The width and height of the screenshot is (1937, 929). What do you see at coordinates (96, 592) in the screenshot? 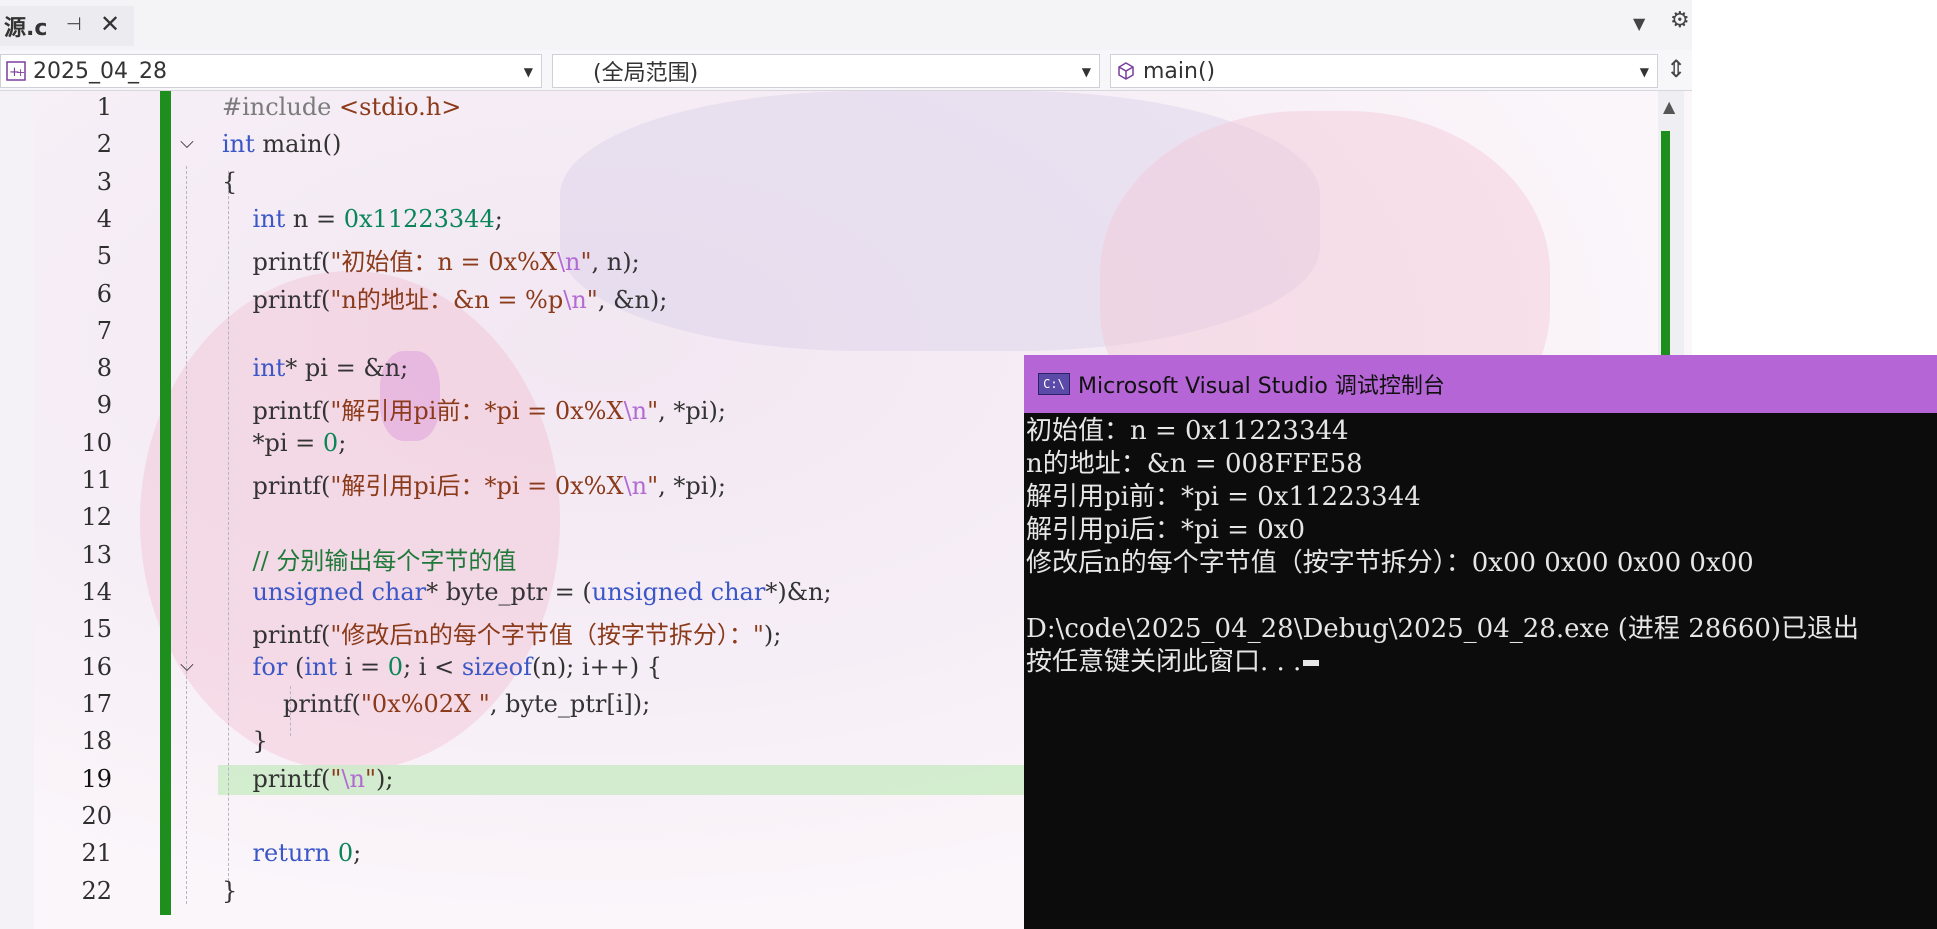
I see `line-number: 14` at bounding box center [96, 592].